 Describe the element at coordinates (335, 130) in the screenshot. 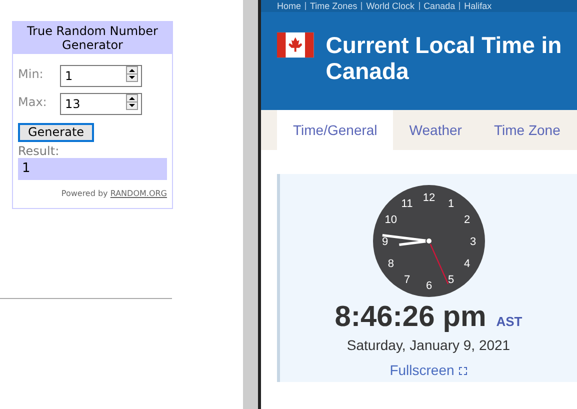

I see `nav-tab: Time/General` at that location.